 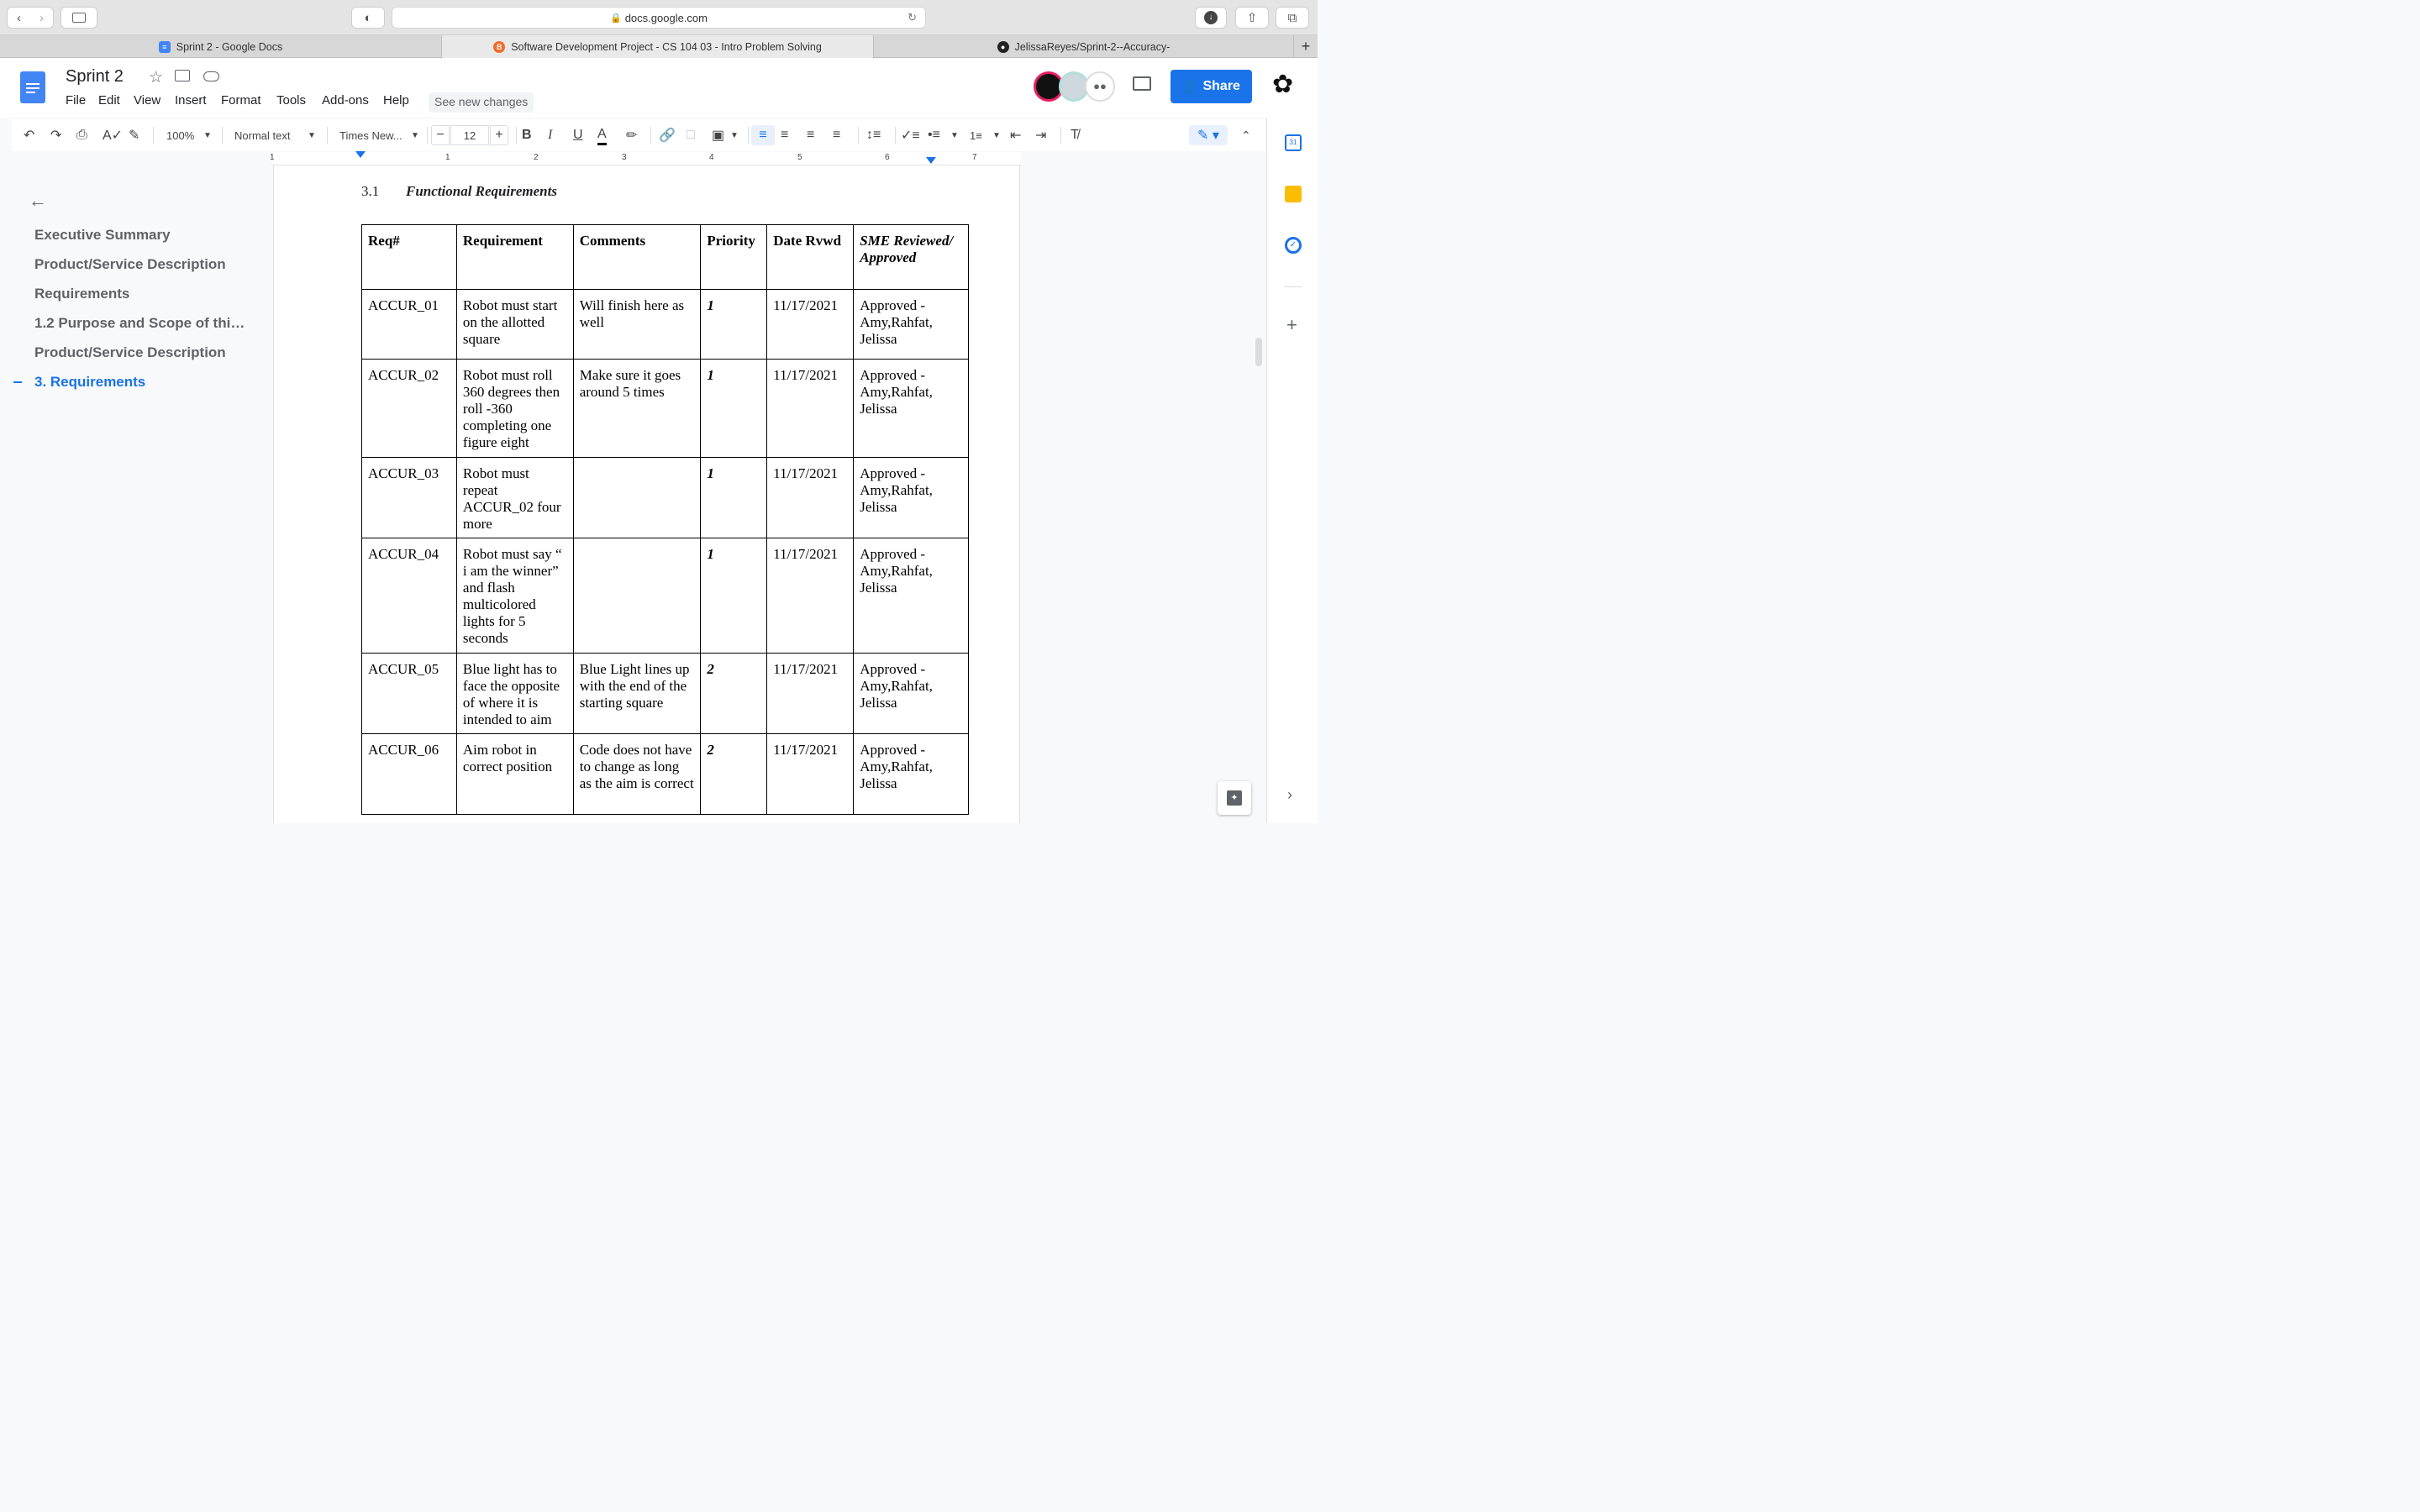 I want to click on tasks-icon: ✓, so click(x=1293, y=245).